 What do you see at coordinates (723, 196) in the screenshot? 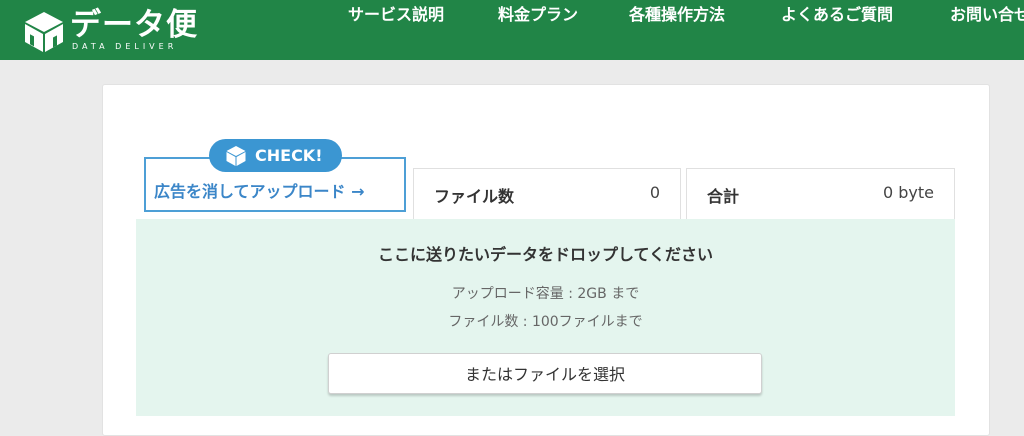
I see `total-size-label: 合計` at bounding box center [723, 196].